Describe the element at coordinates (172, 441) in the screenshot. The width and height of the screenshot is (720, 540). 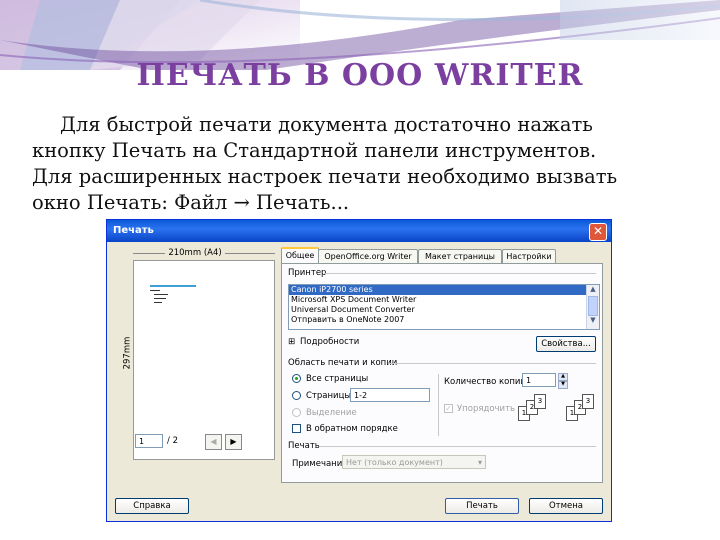
I see `preview-page-total: / 2` at that location.